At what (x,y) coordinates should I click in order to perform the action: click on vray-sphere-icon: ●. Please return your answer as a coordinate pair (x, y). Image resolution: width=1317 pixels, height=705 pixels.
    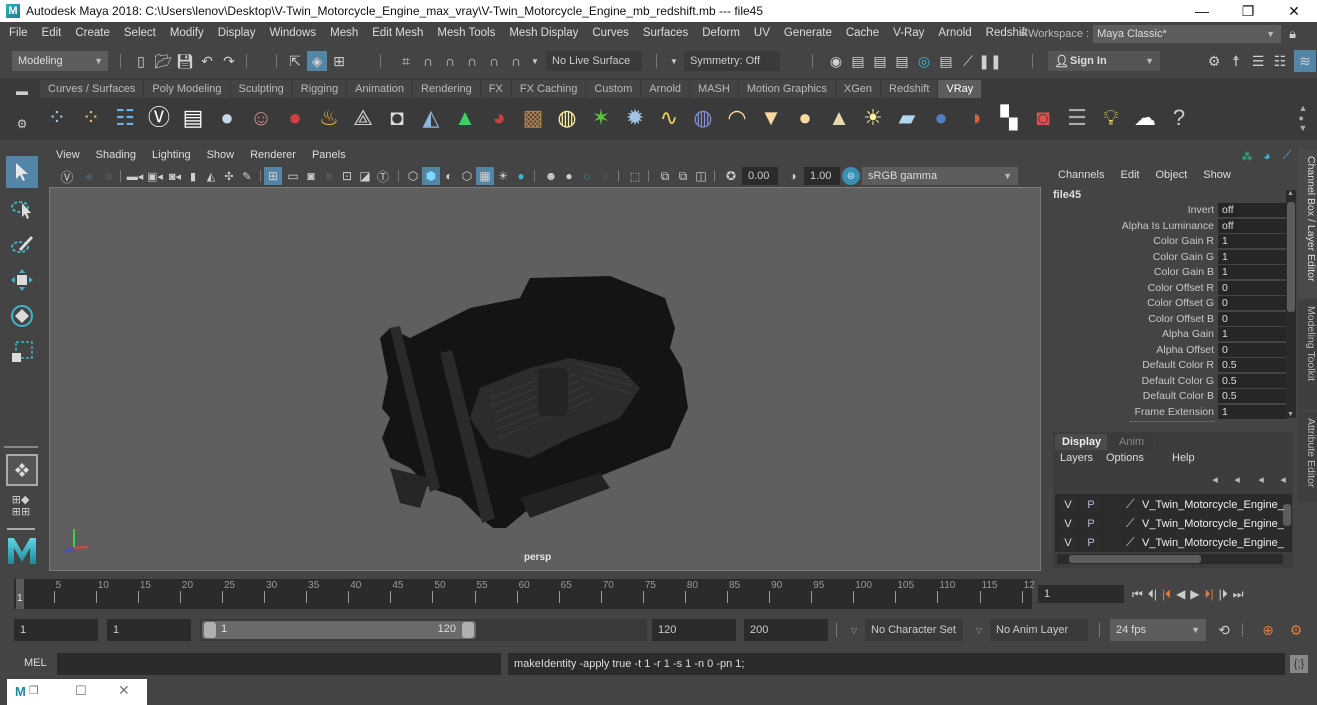
    Looking at the image, I should click on (941, 118).